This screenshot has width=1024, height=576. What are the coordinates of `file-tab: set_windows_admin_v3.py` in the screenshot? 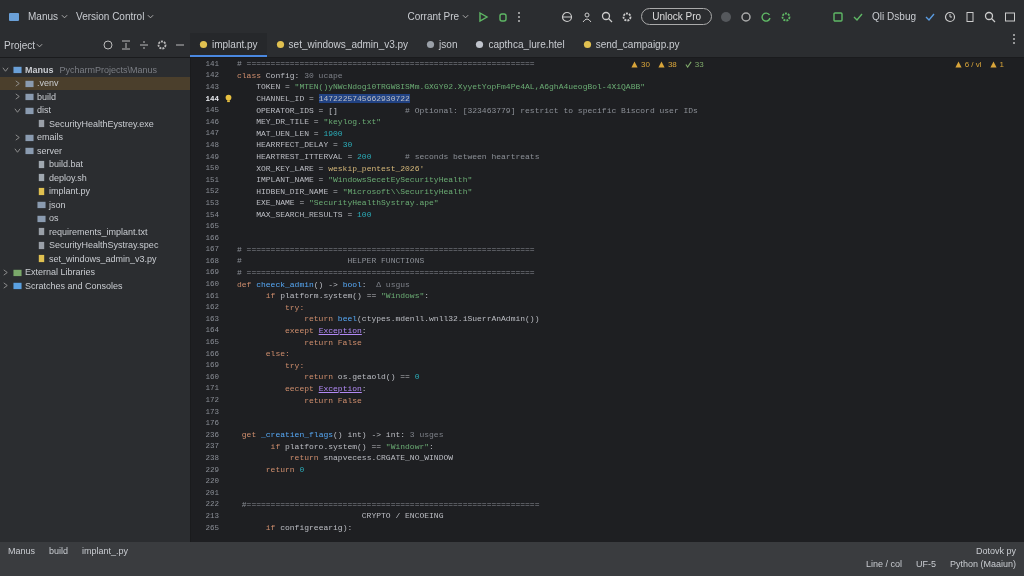 It's located at (342, 45).